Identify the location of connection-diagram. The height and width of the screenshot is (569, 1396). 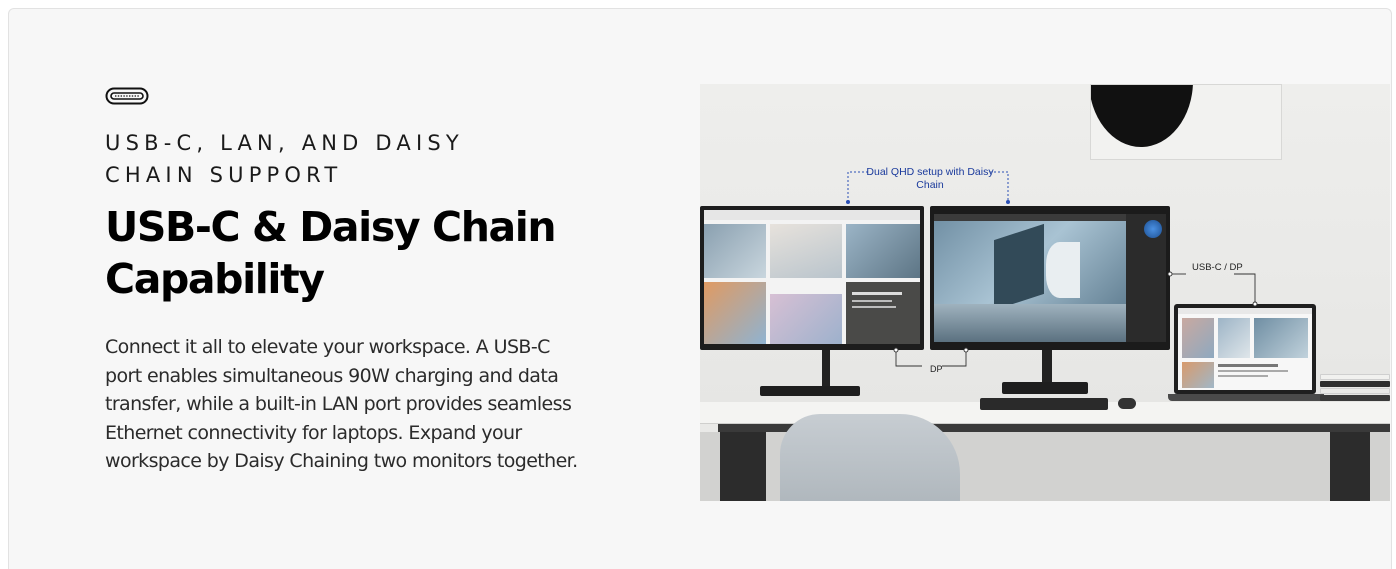
(1052, 269).